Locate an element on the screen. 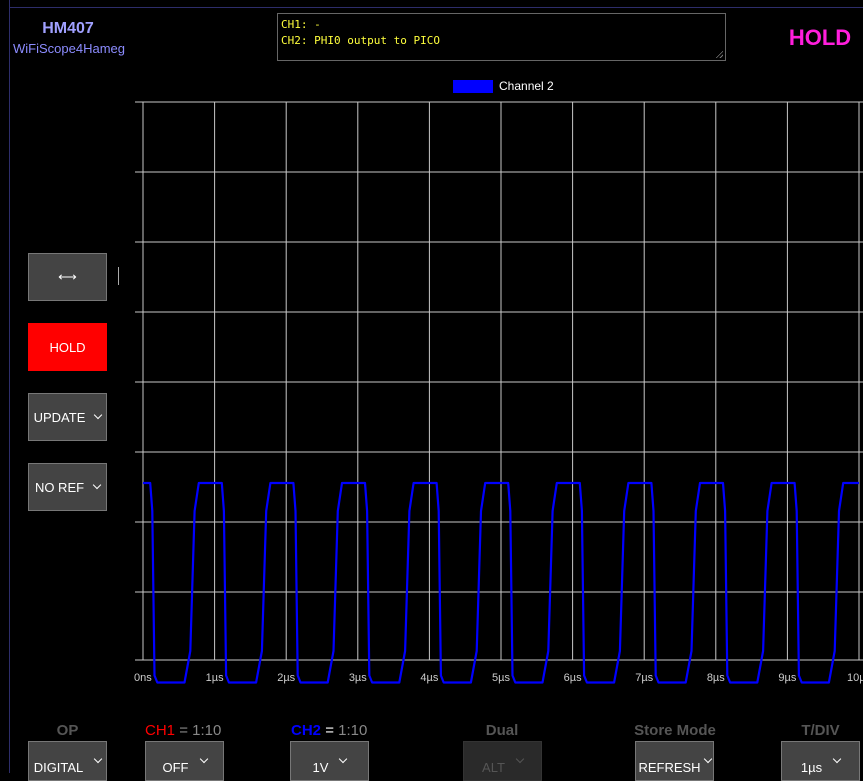  x-tick-label: 7µs is located at coordinates (644, 678).